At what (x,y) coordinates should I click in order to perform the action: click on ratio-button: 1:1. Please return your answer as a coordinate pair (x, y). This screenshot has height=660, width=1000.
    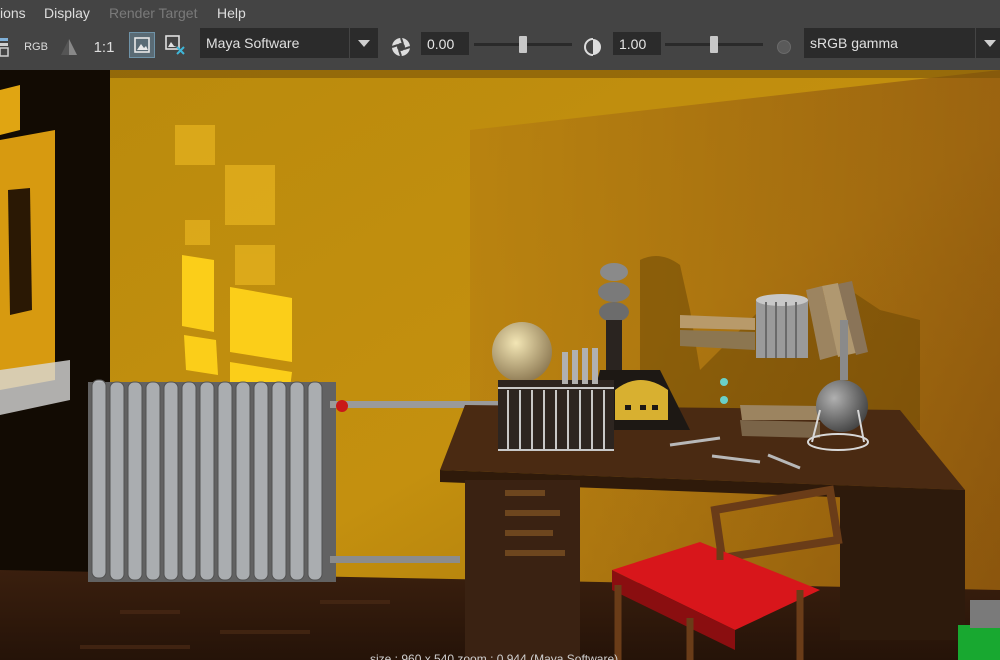
    Looking at the image, I should click on (104, 47).